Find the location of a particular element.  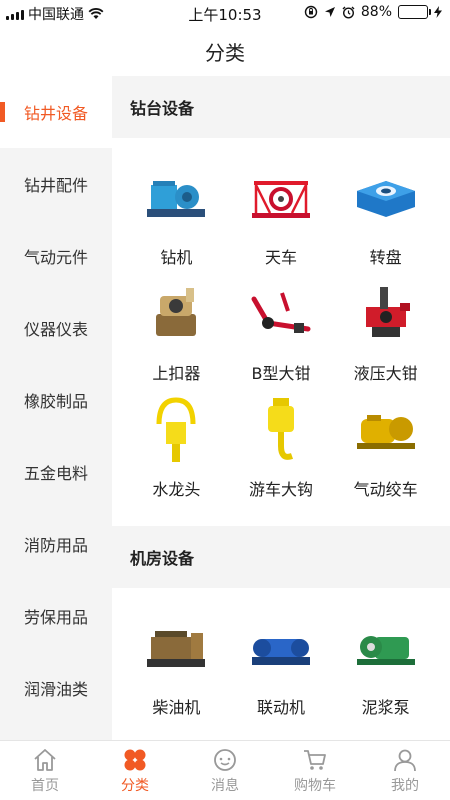

sidebar-item-label: 五金电料 is located at coordinates (56, 473).